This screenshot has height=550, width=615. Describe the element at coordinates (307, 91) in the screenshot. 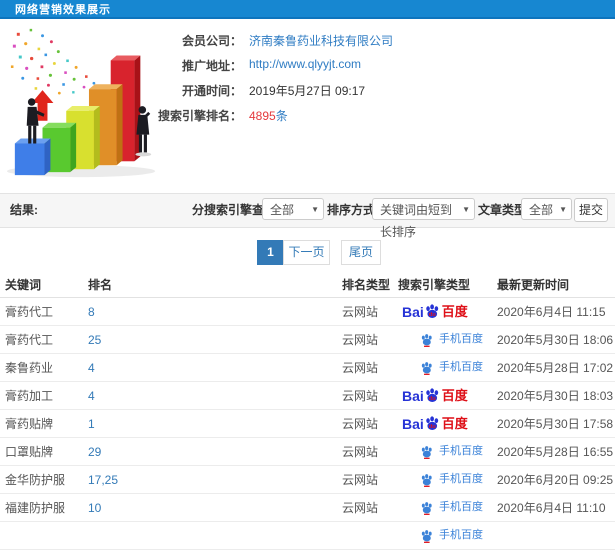

I see `open-time-value: 2019年5月27日 09:17` at that location.